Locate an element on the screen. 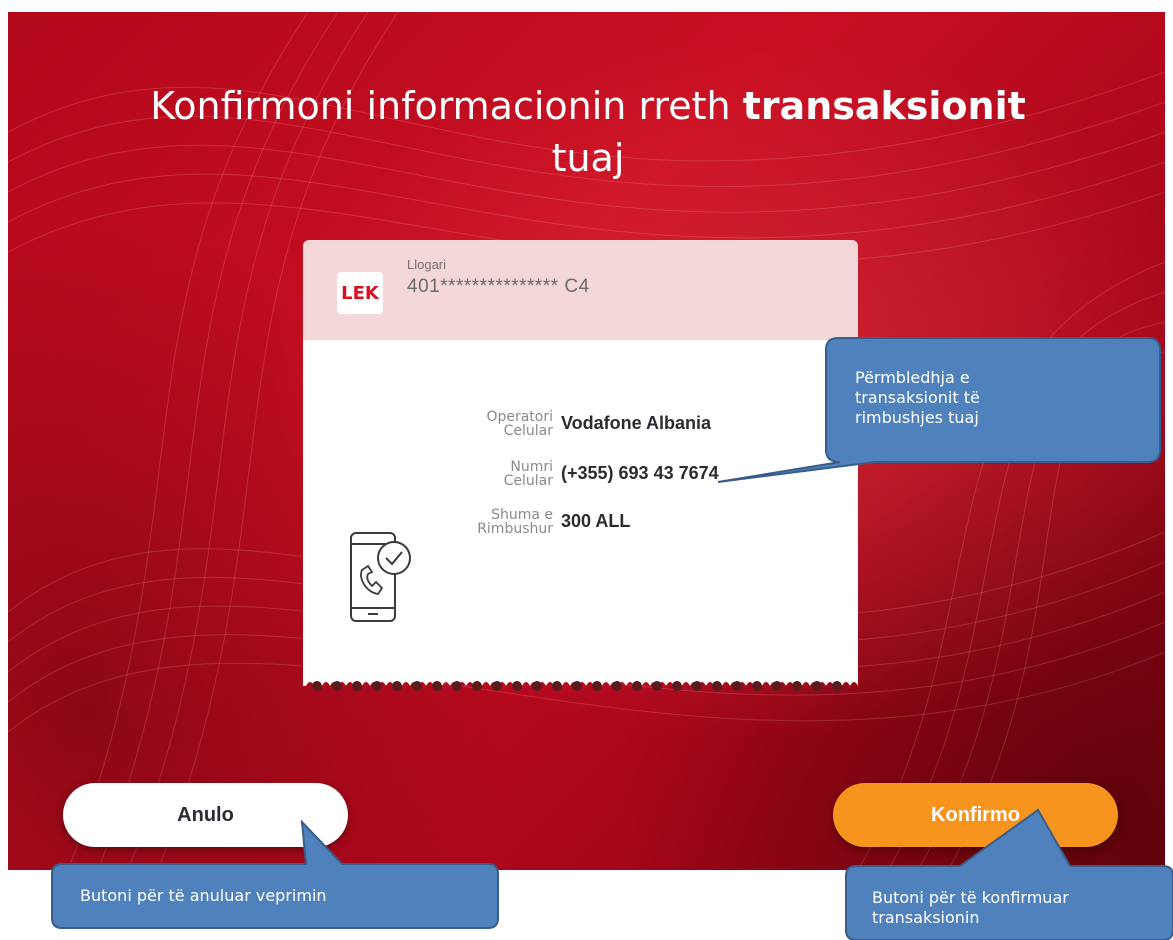 The image size is (1173, 940). callout-cancel-text: Butoni për të anuluar veprimin is located at coordinates (203, 896).